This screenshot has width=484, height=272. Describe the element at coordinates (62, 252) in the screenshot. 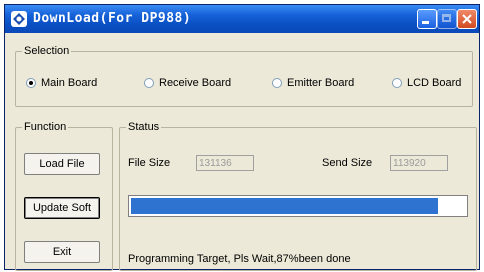

I see `exit-button: Exit` at that location.